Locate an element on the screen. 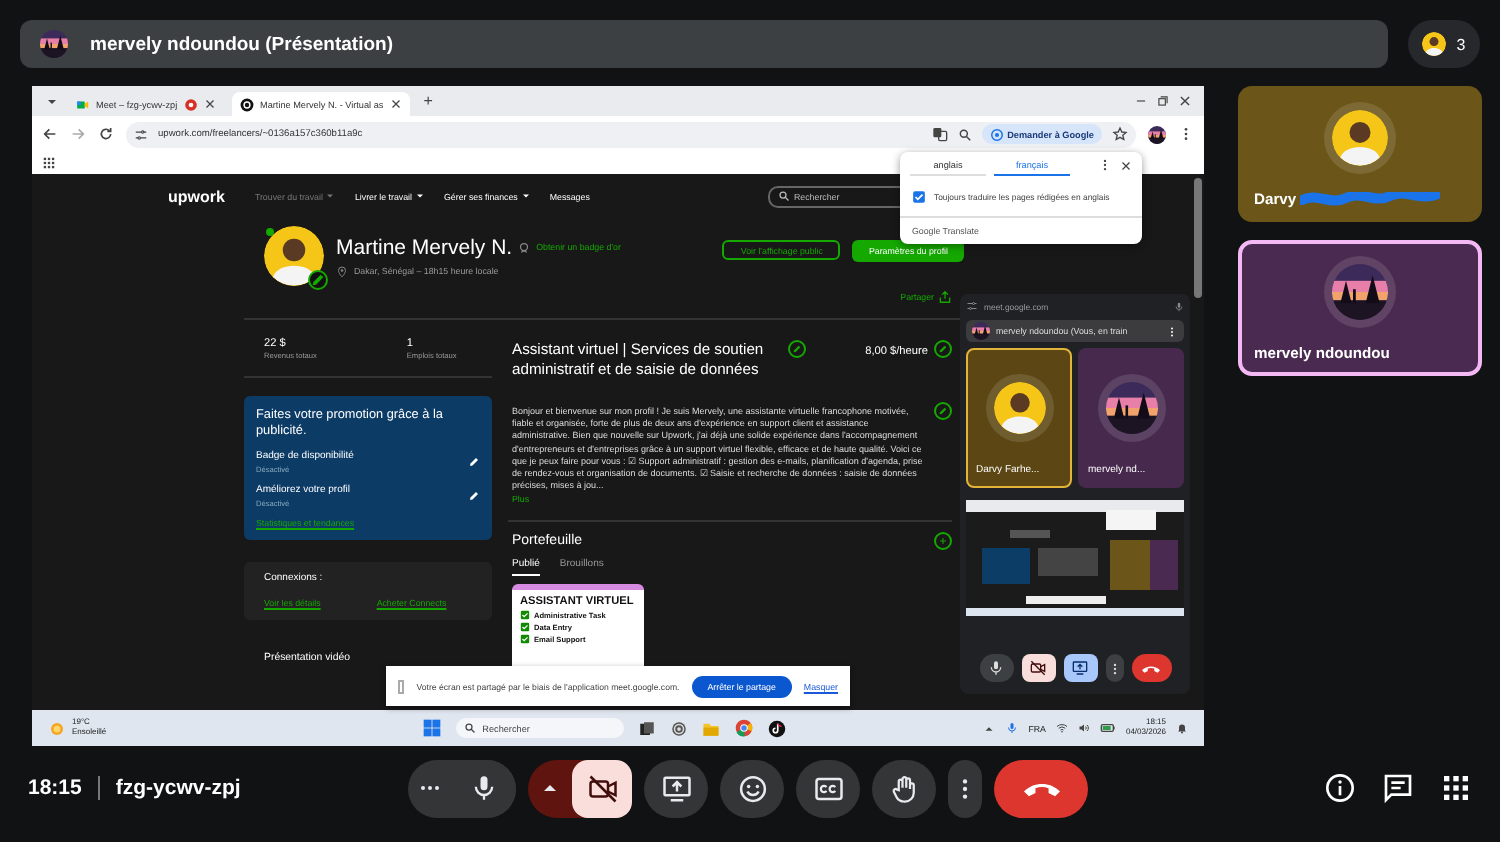  presenter-title: mervely ndoundou (Présentation) is located at coordinates (241, 44).